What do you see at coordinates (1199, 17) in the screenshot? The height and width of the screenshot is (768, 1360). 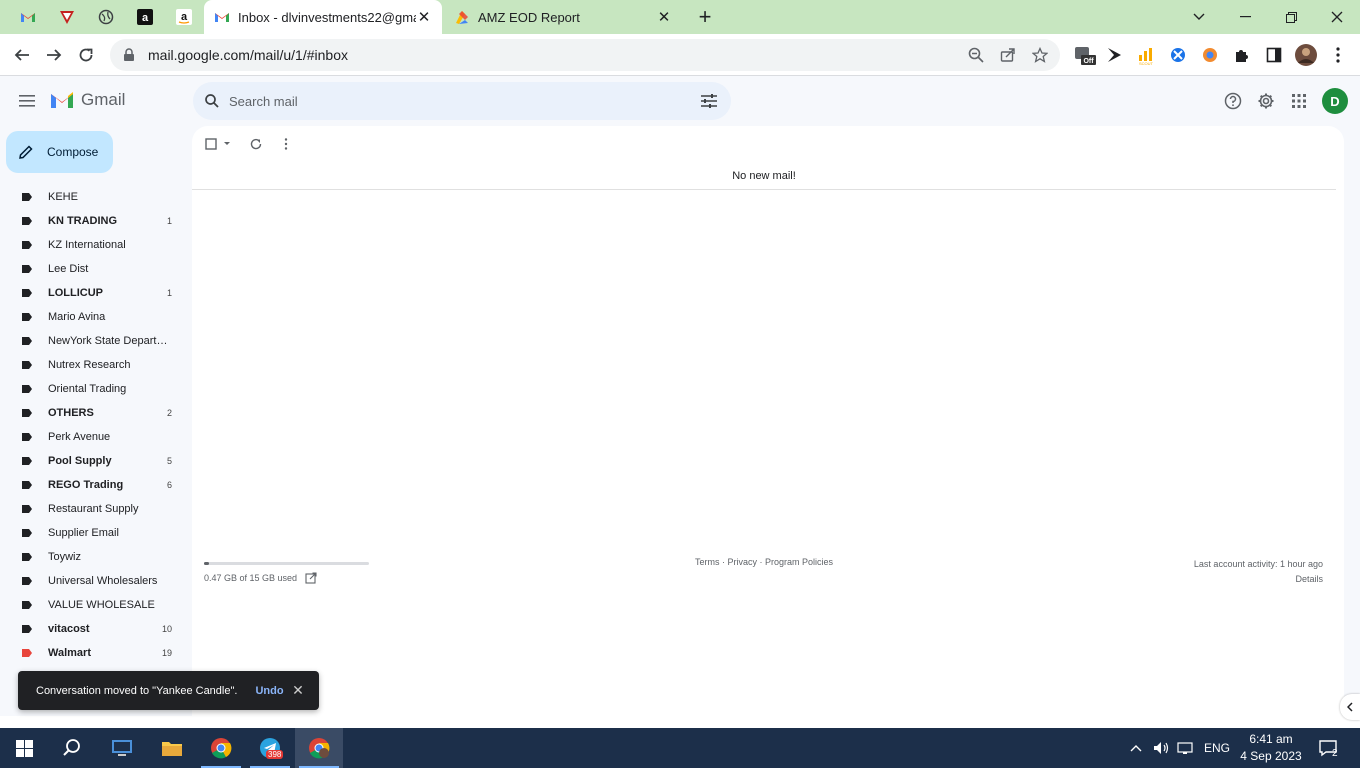 I see `tab-search-dropdown` at bounding box center [1199, 17].